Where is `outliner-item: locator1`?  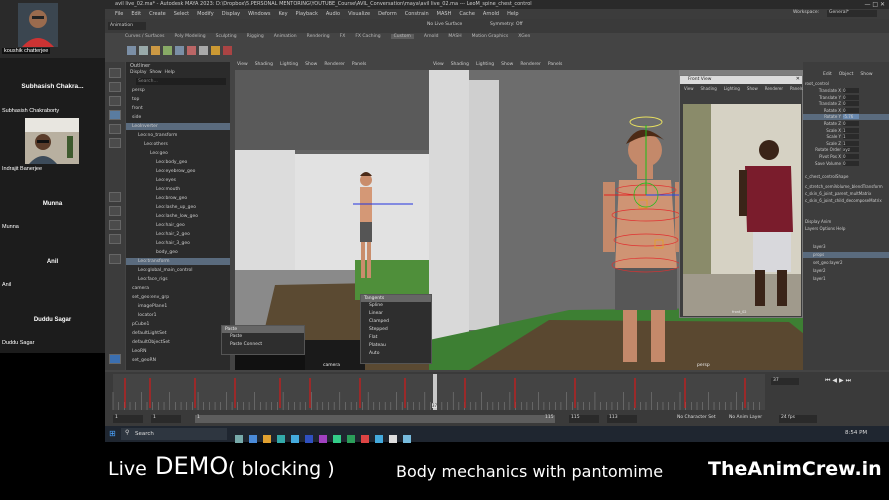 outliner-item: locator1 is located at coordinates (178, 315).